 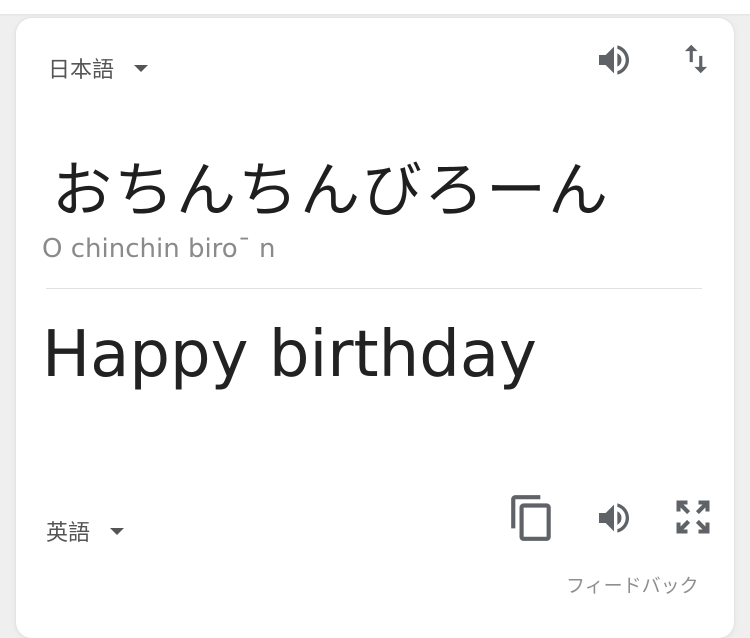 I want to click on copy-icon, so click(x=531, y=518).